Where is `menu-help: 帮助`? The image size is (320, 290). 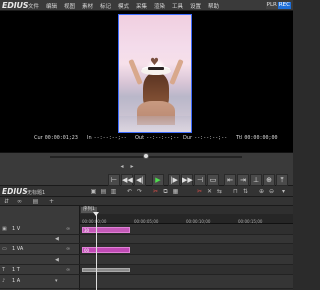 menu-help: 帮助 is located at coordinates (213, 6).